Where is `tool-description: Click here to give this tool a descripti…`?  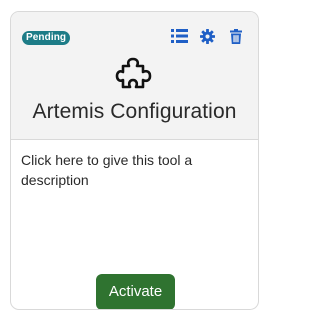 tool-description: Click here to give this tool a descripti… is located at coordinates (133, 170).